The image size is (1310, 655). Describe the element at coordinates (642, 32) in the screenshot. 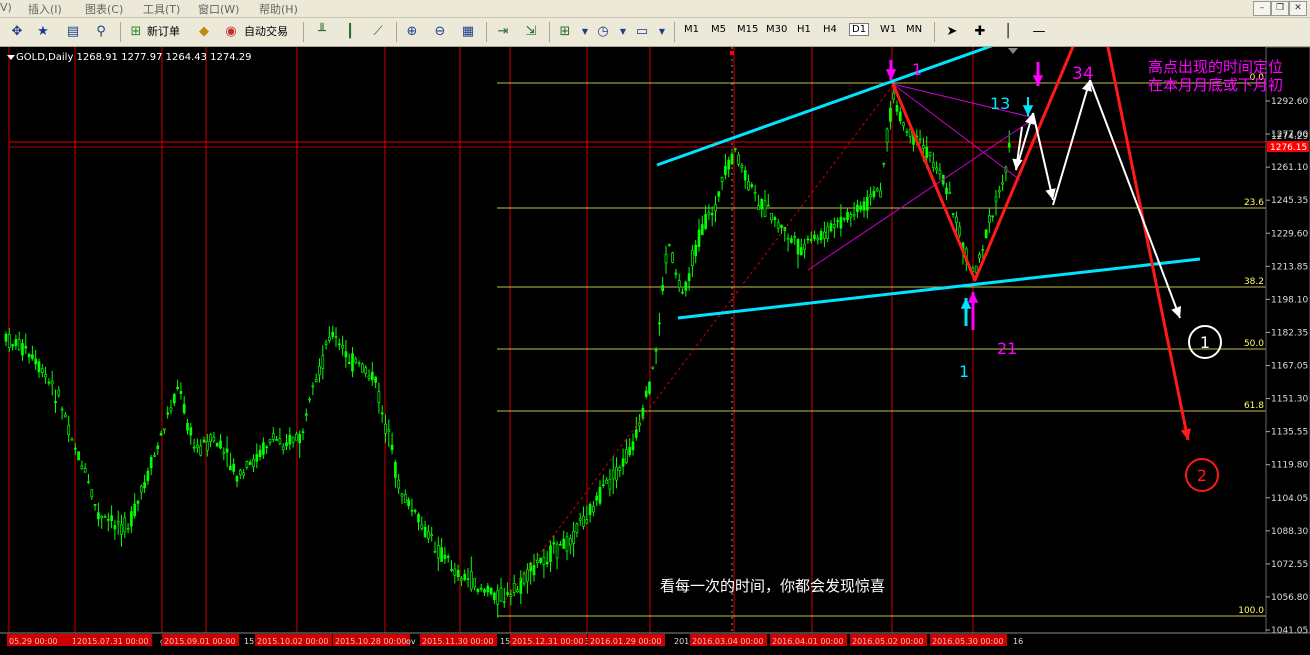

I see `templates-icon: ▭` at that location.